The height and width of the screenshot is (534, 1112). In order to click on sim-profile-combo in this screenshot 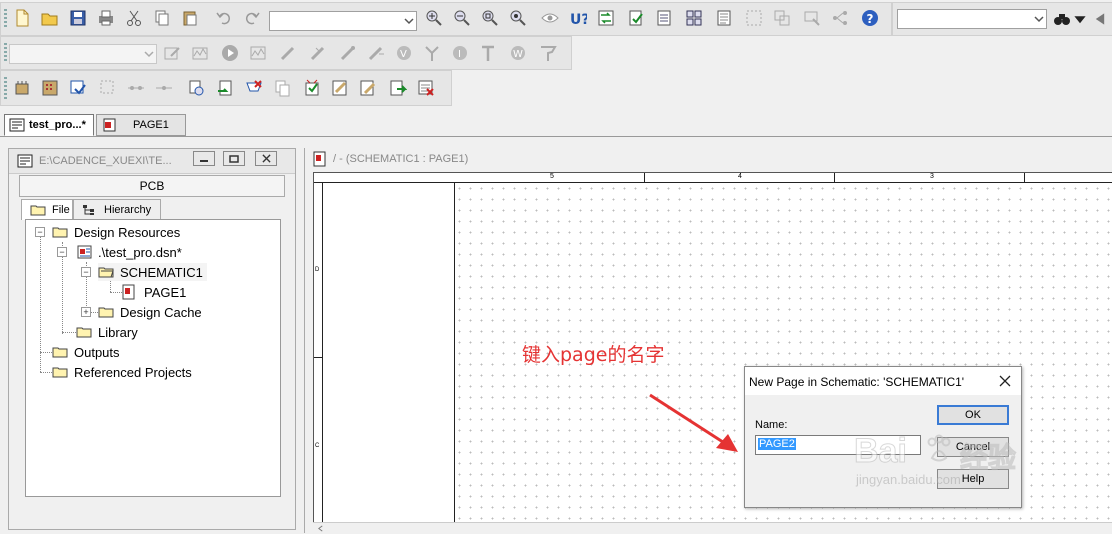, I will do `click(83, 54)`.